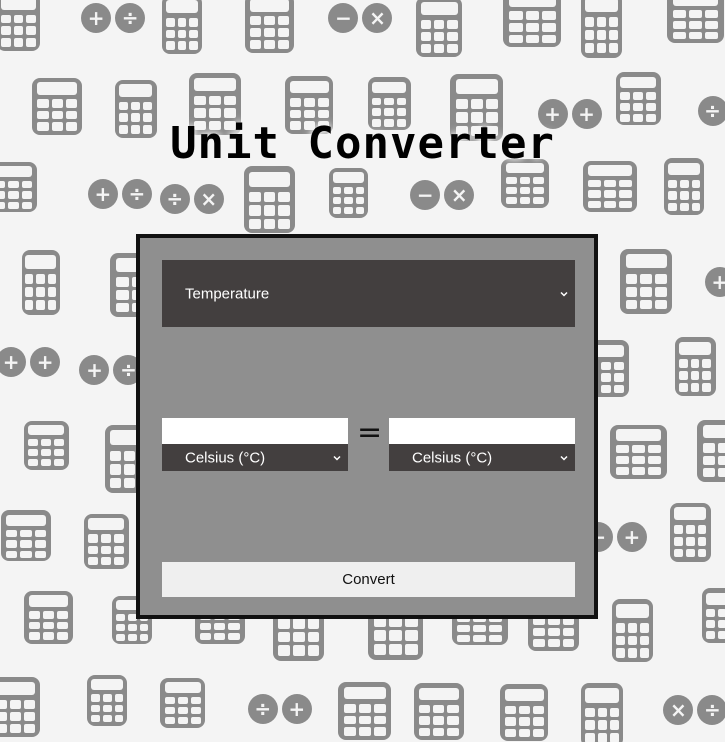 Image resolution: width=725 pixels, height=742 pixels. Describe the element at coordinates (255, 431) in the screenshot. I see `from-value-input` at that location.